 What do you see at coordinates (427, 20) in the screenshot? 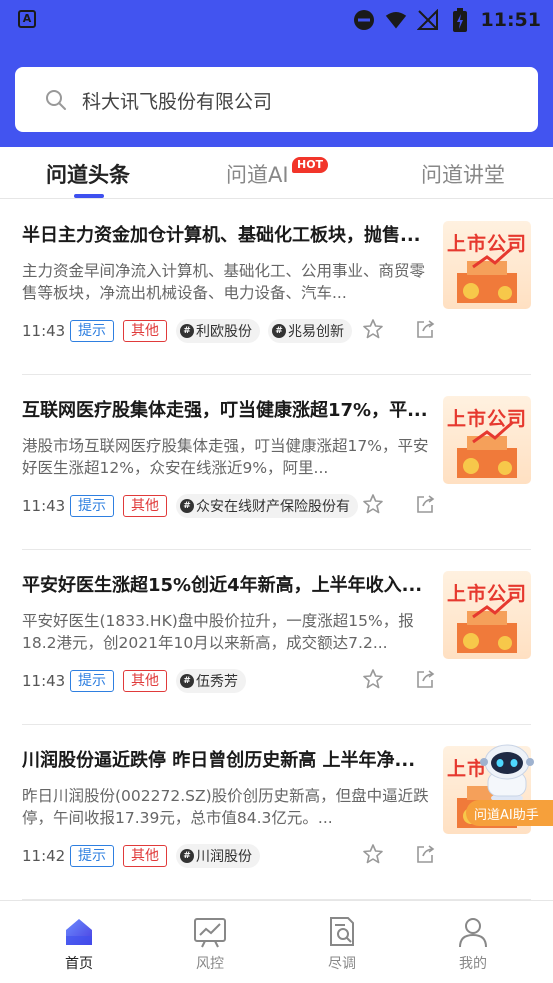
I see `no-signal-icon` at bounding box center [427, 20].